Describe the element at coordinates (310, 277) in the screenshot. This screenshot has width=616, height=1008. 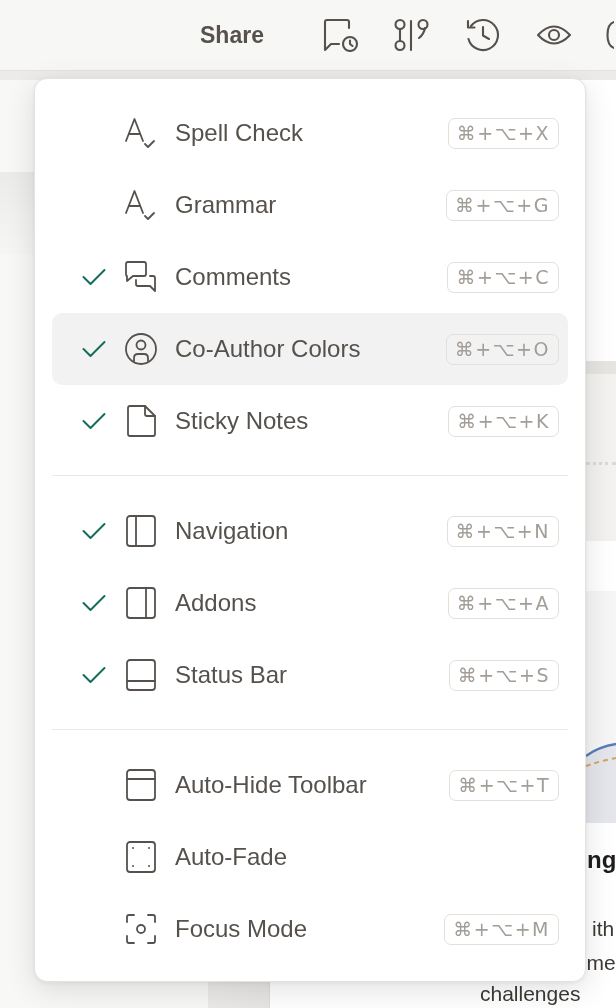
I see `menu-item: Comments ⌘+⌥+C` at that location.